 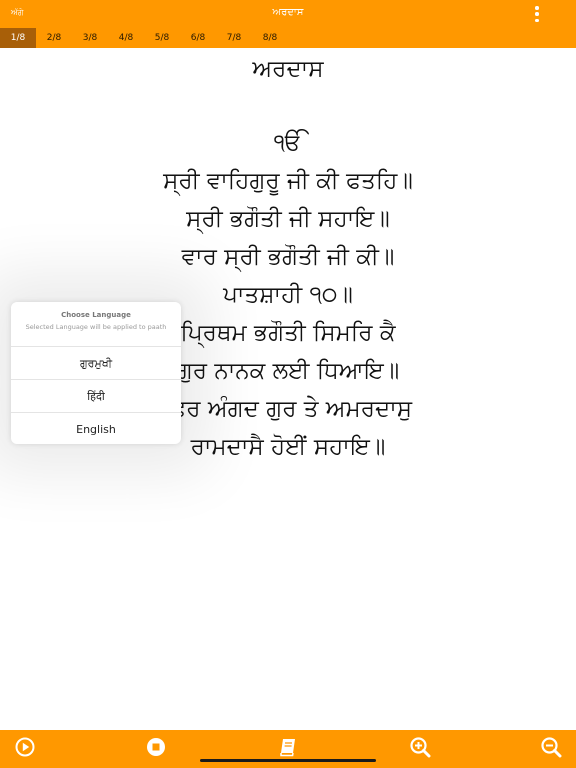 What do you see at coordinates (156, 747) in the screenshot?
I see `stop-icon` at bounding box center [156, 747].